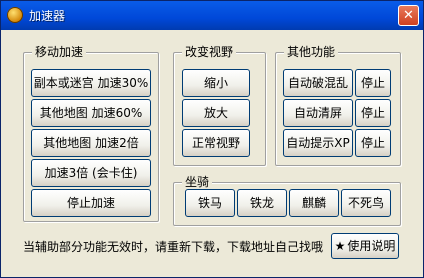  Describe the element at coordinates (311, 52) in the screenshot. I see `group-other-label: 其他功能` at that location.